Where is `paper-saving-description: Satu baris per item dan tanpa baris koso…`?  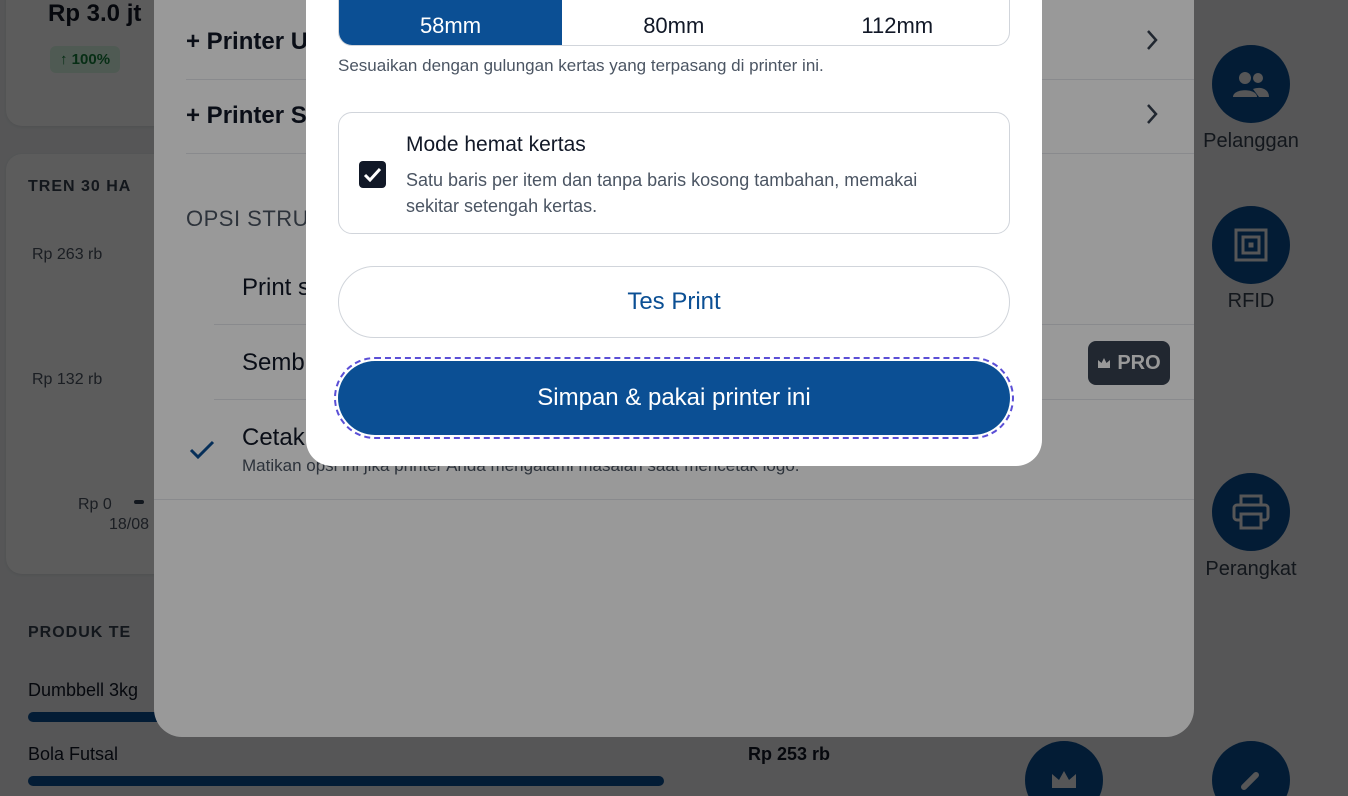 paper-saving-description: Satu baris per item dan tanpa baris koso… is located at coordinates (662, 193).